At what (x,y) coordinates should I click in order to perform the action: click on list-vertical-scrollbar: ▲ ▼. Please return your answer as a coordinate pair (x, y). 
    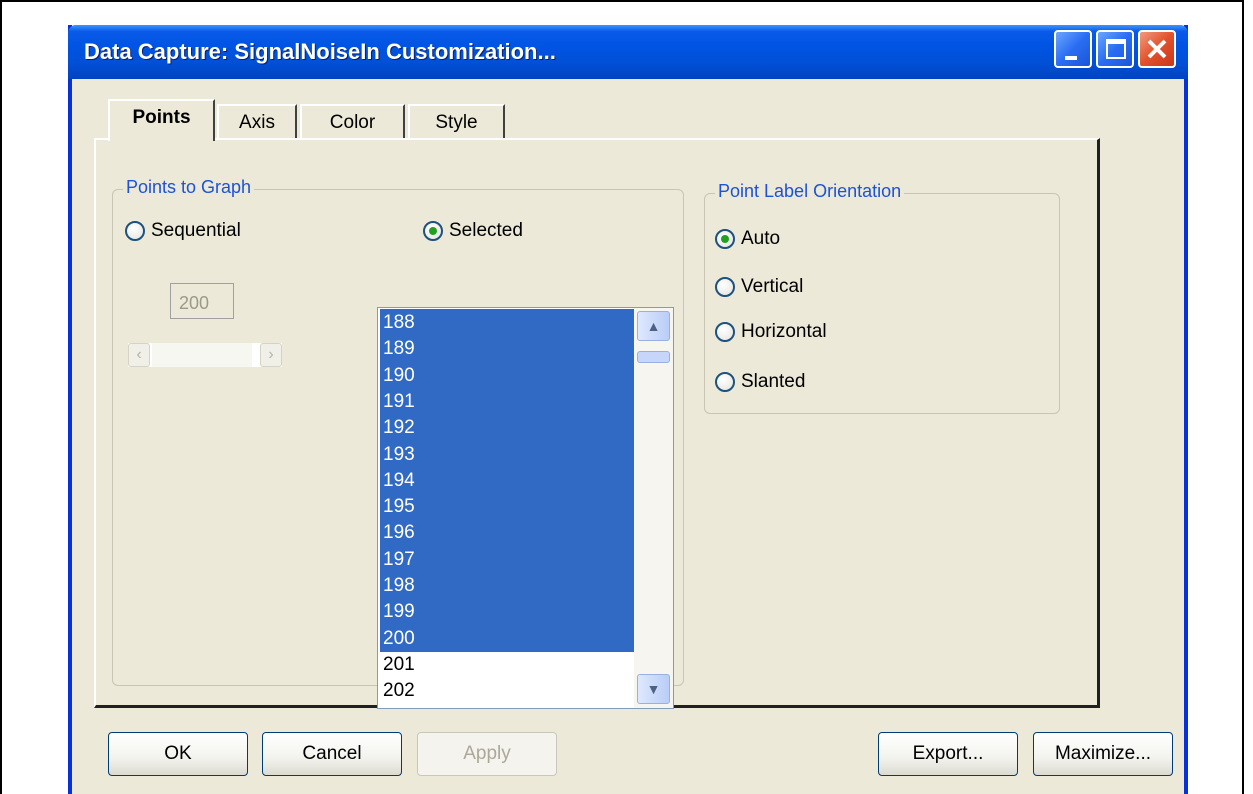
    Looking at the image, I should click on (653, 508).